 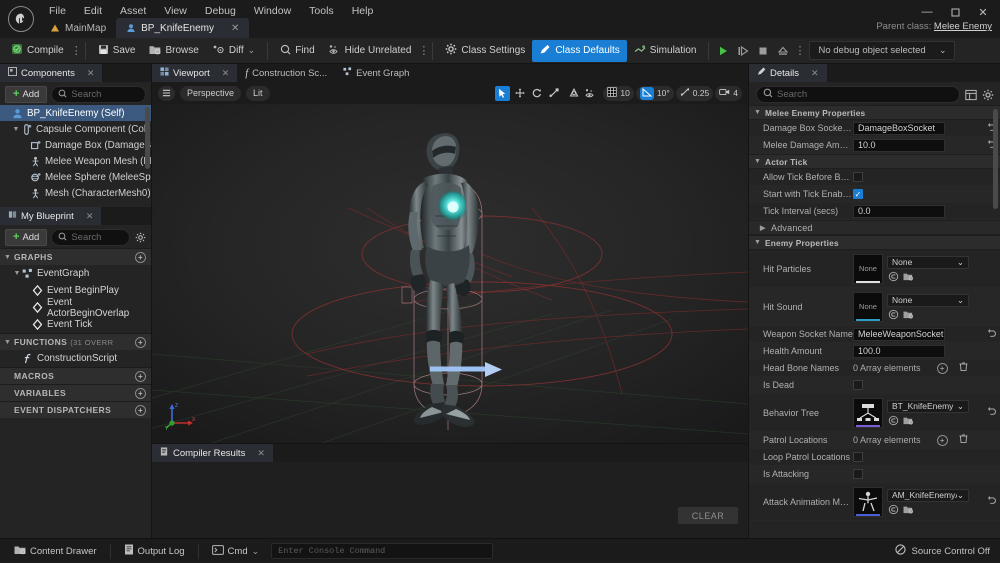 What do you see at coordinates (799, 50) in the screenshot?
I see `play-options-button: ⋮` at bounding box center [799, 50].